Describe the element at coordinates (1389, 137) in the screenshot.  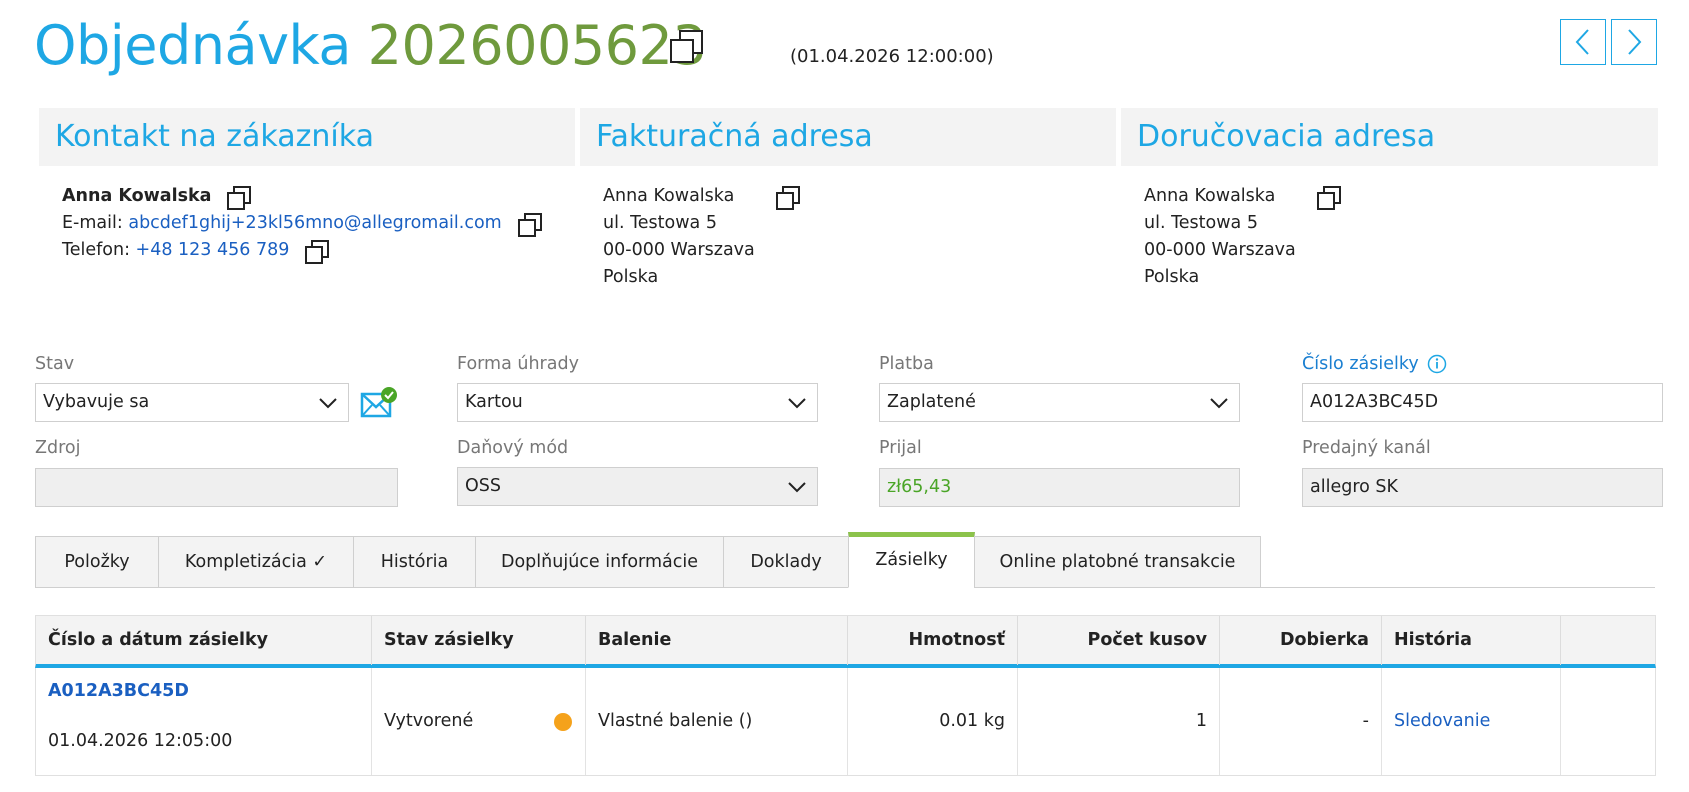
I see `shipping-address-heading: Doručovacia adresa` at that location.